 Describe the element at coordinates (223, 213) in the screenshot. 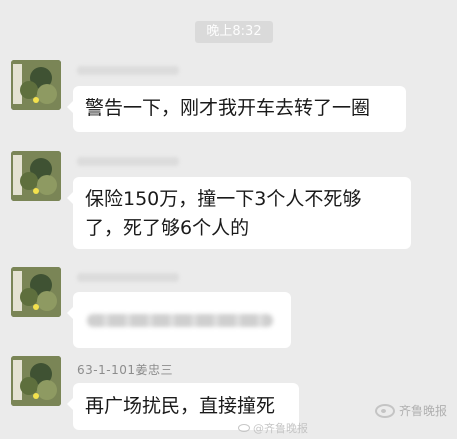

I see `message-text: 保险150万，撞一下3个人不死够了，死了够6个人的` at that location.